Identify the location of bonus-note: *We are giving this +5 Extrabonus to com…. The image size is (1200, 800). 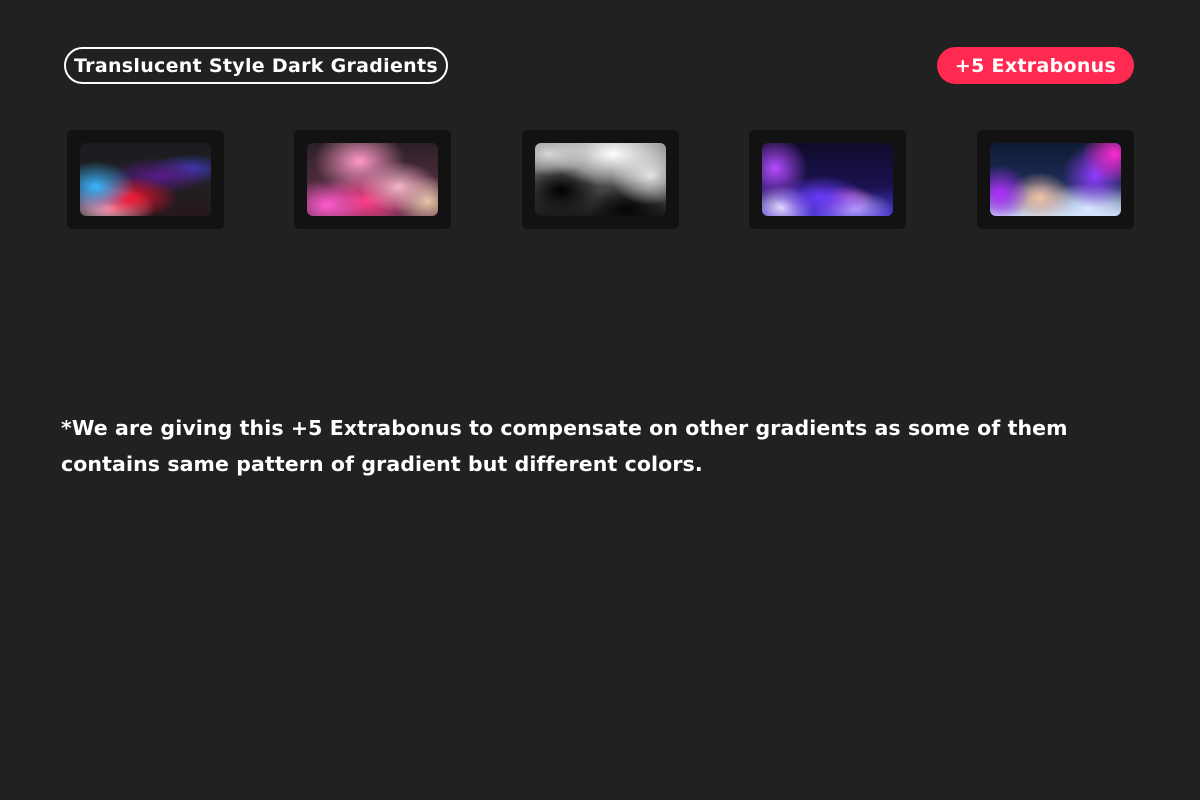
(564, 446).